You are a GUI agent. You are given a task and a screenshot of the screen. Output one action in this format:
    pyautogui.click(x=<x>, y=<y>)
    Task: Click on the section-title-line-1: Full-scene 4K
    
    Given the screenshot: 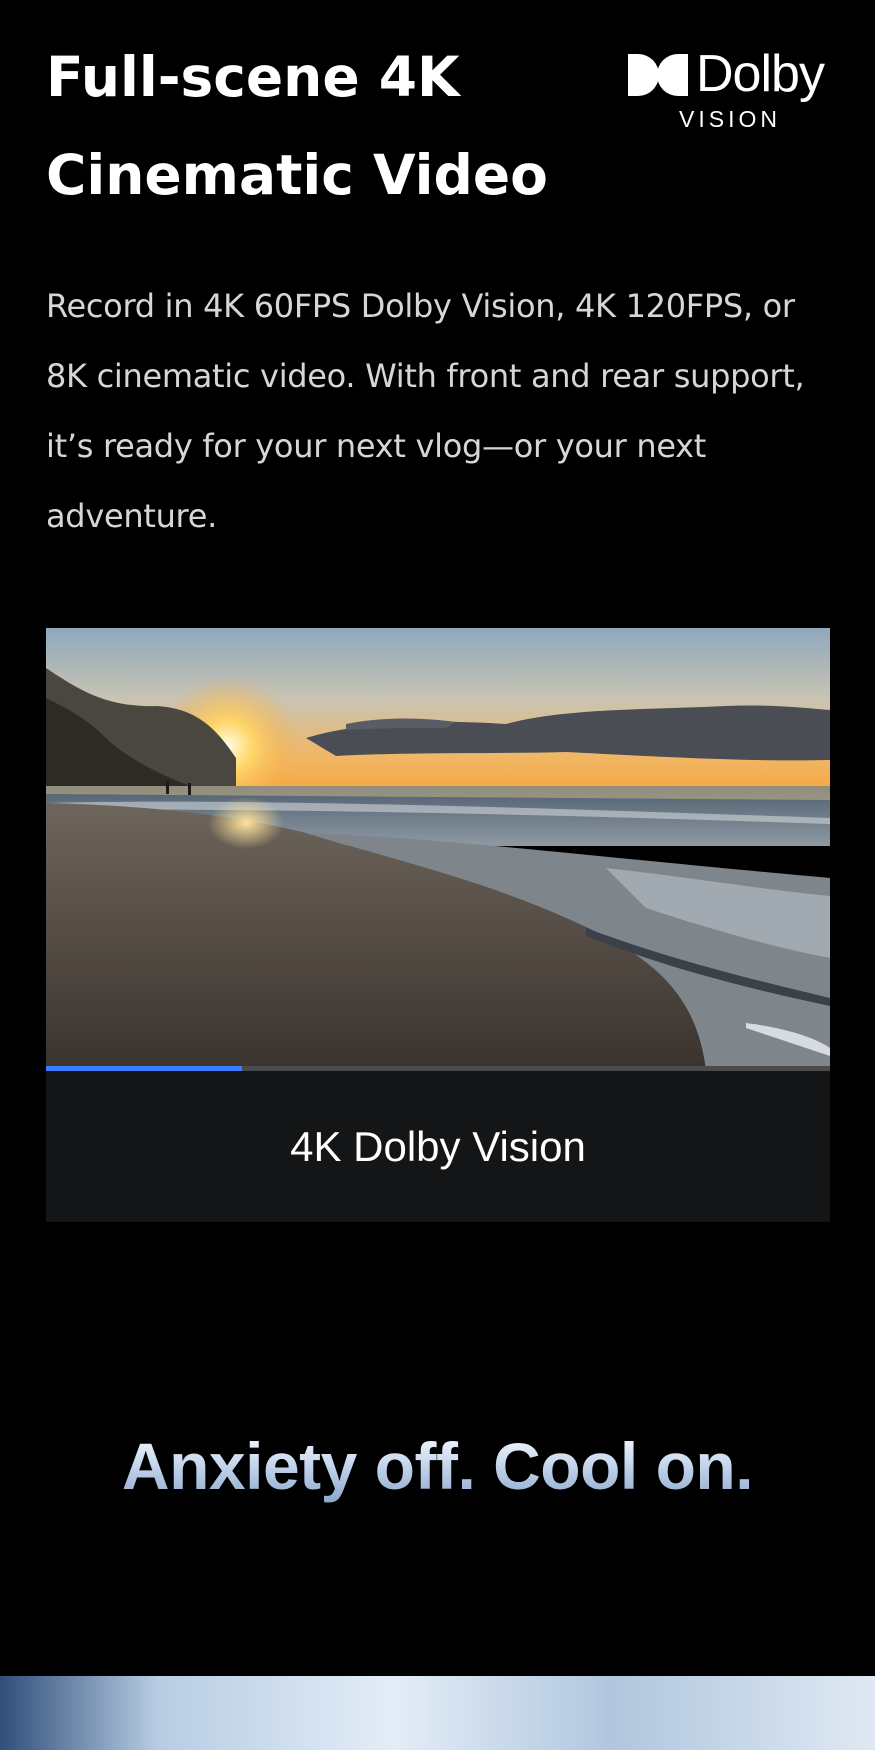 What is the action you would take?
    pyautogui.click(x=253, y=77)
    